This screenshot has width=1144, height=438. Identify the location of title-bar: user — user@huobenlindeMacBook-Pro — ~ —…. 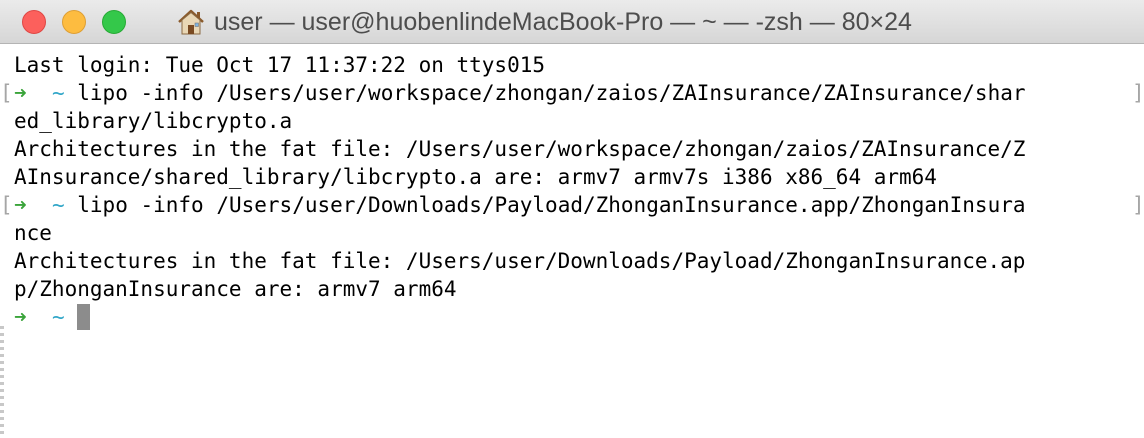
(572, 22).